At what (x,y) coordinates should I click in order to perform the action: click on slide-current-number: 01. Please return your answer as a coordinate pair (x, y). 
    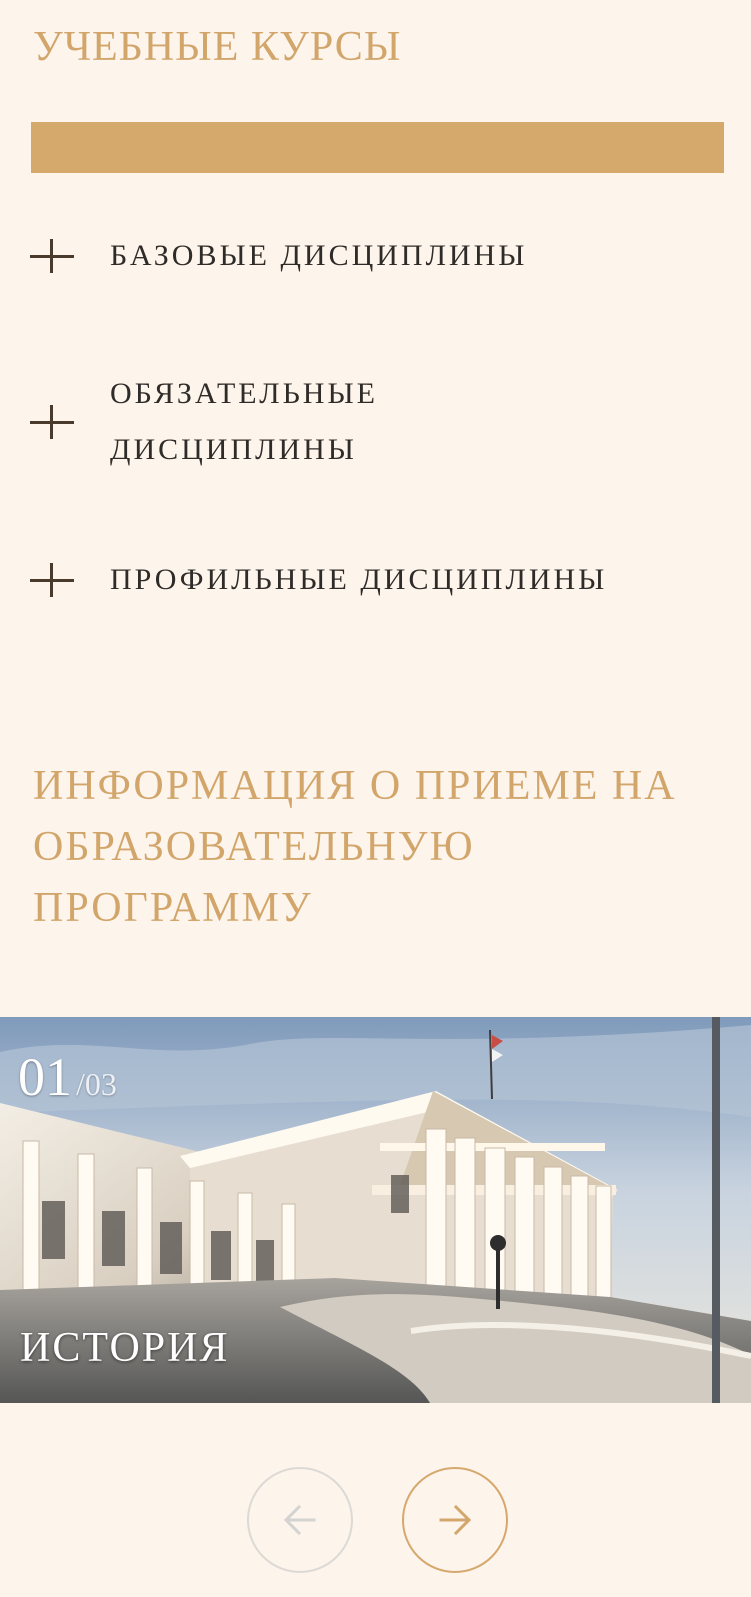
    Looking at the image, I should click on (45, 1077).